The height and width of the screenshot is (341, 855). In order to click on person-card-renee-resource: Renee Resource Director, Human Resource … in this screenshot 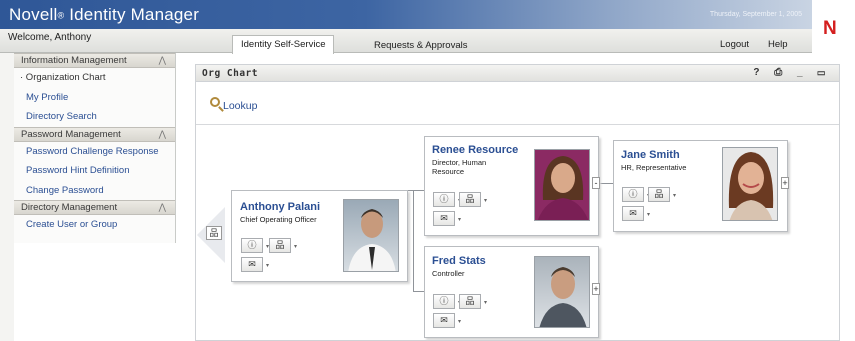, I will do `click(511, 186)`.